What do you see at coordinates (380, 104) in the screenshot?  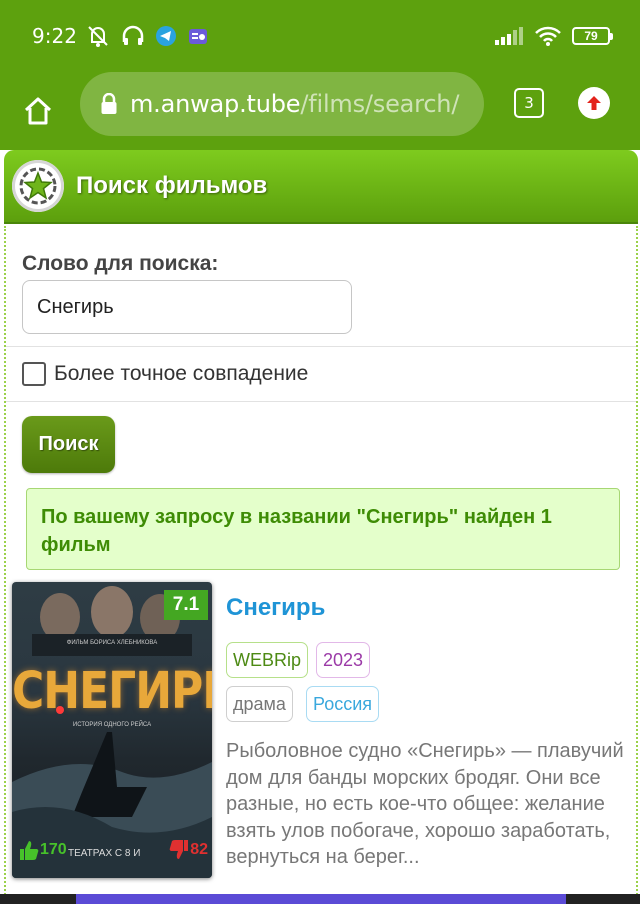 I see `url-path: /films/search/` at bounding box center [380, 104].